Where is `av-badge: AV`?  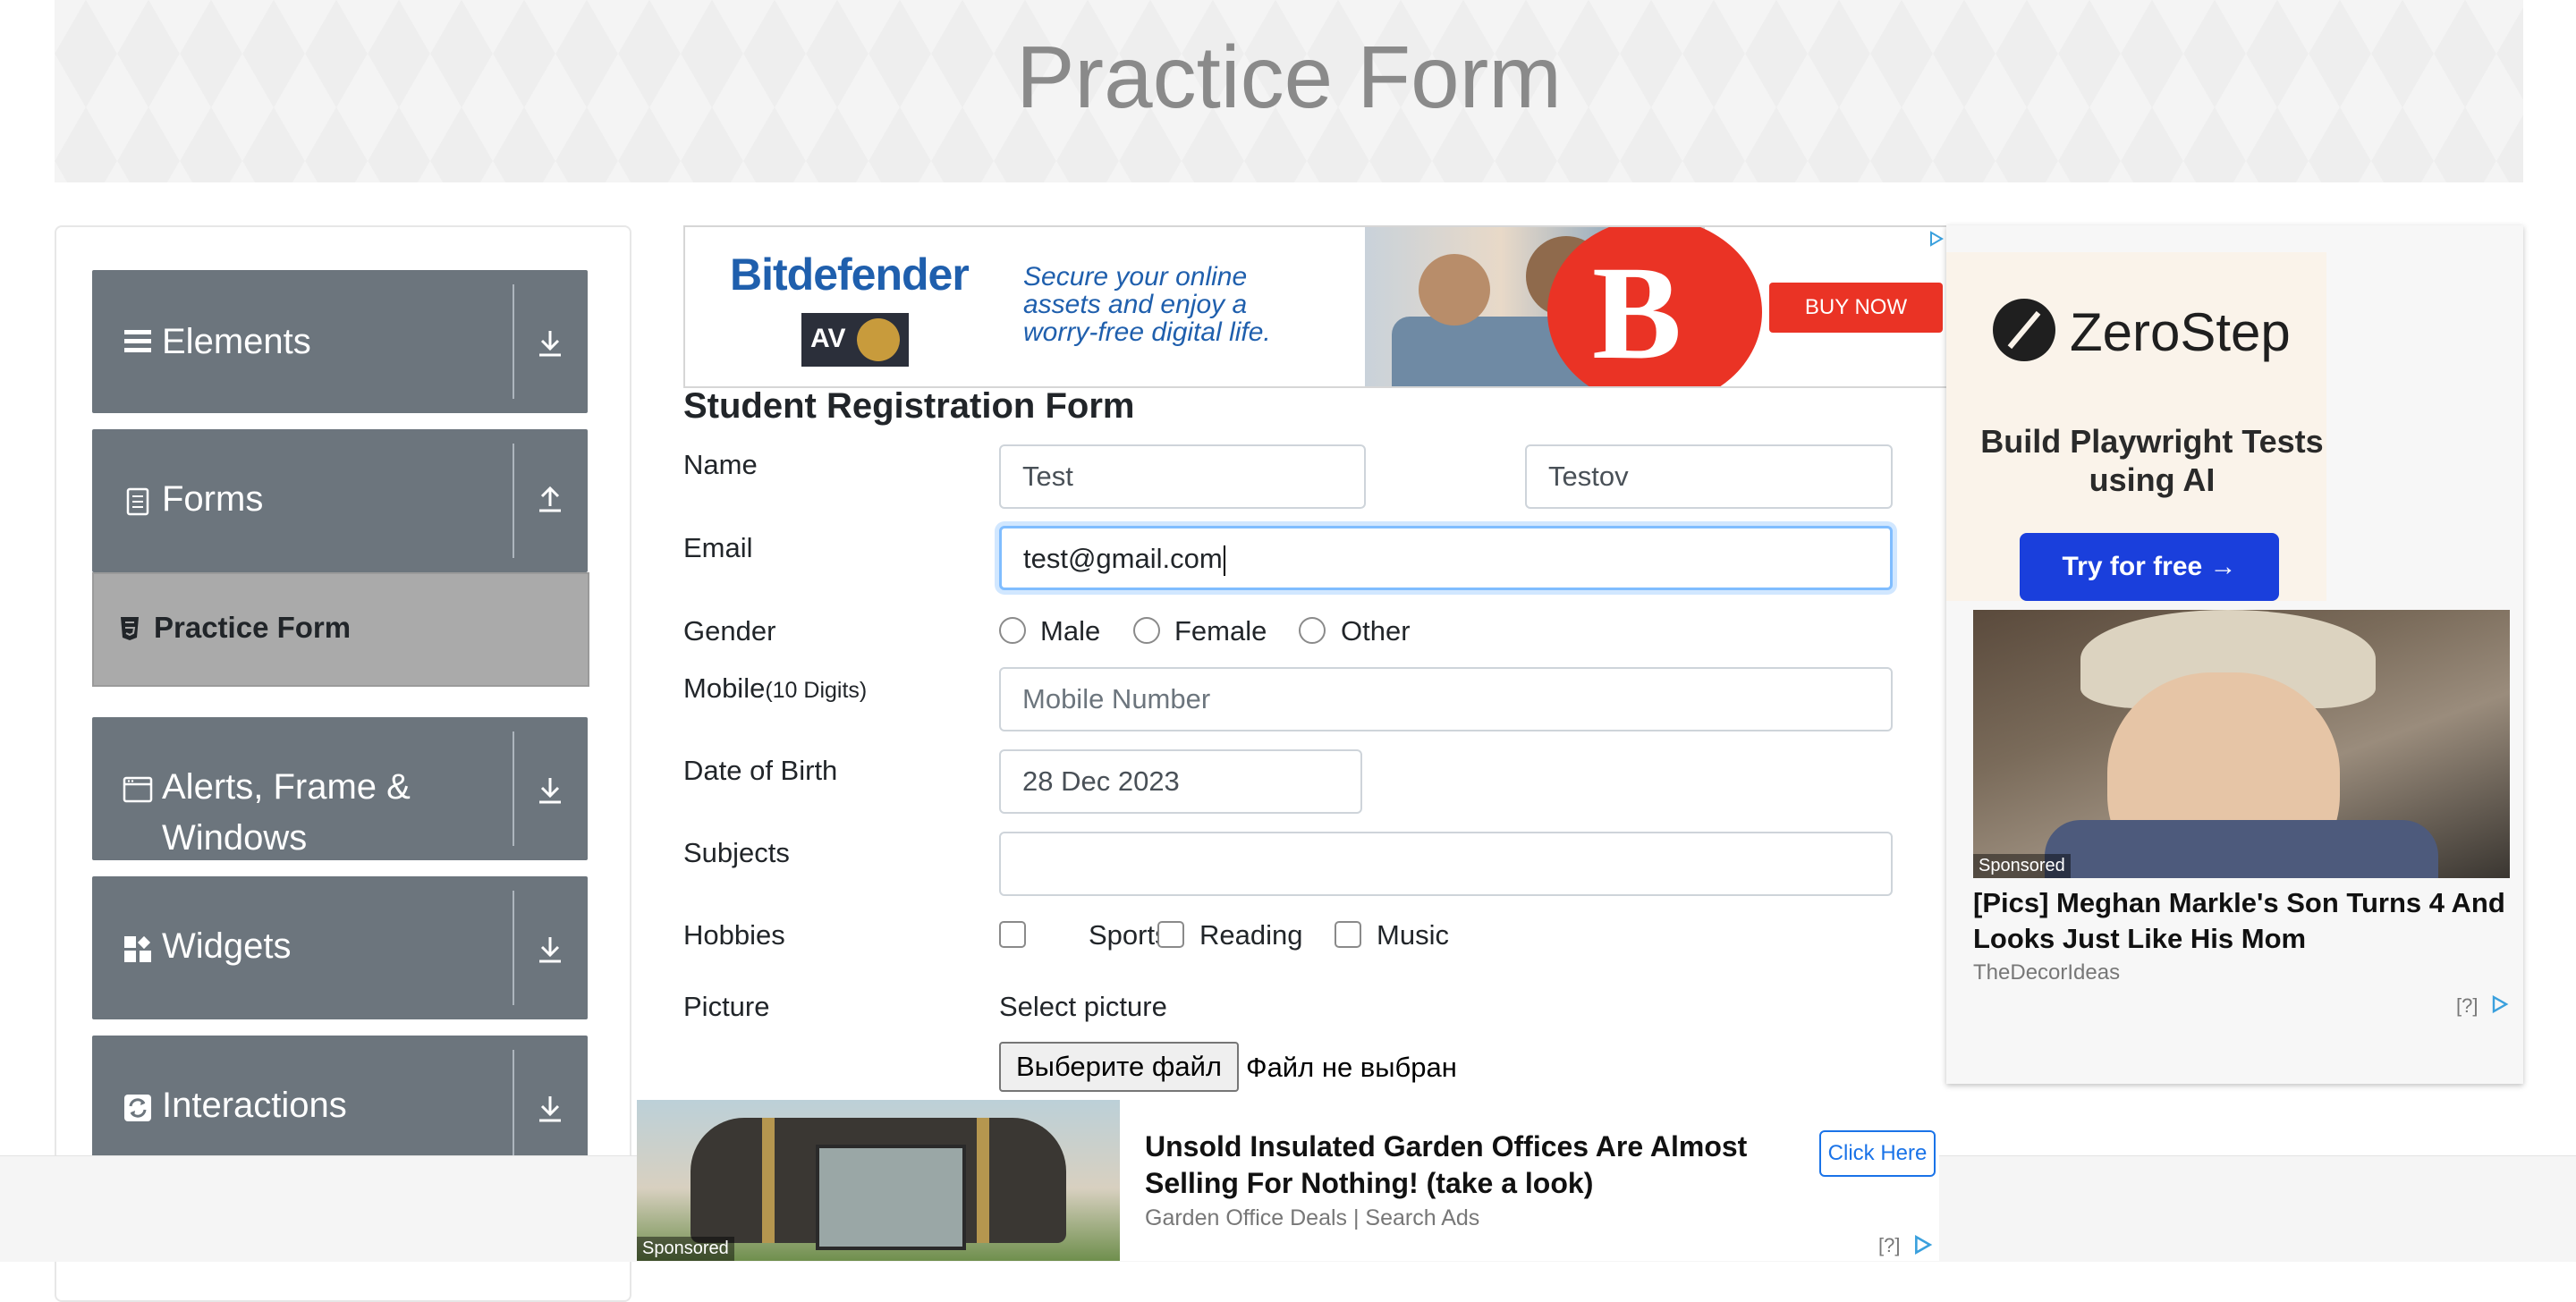
av-badge: AV is located at coordinates (855, 340).